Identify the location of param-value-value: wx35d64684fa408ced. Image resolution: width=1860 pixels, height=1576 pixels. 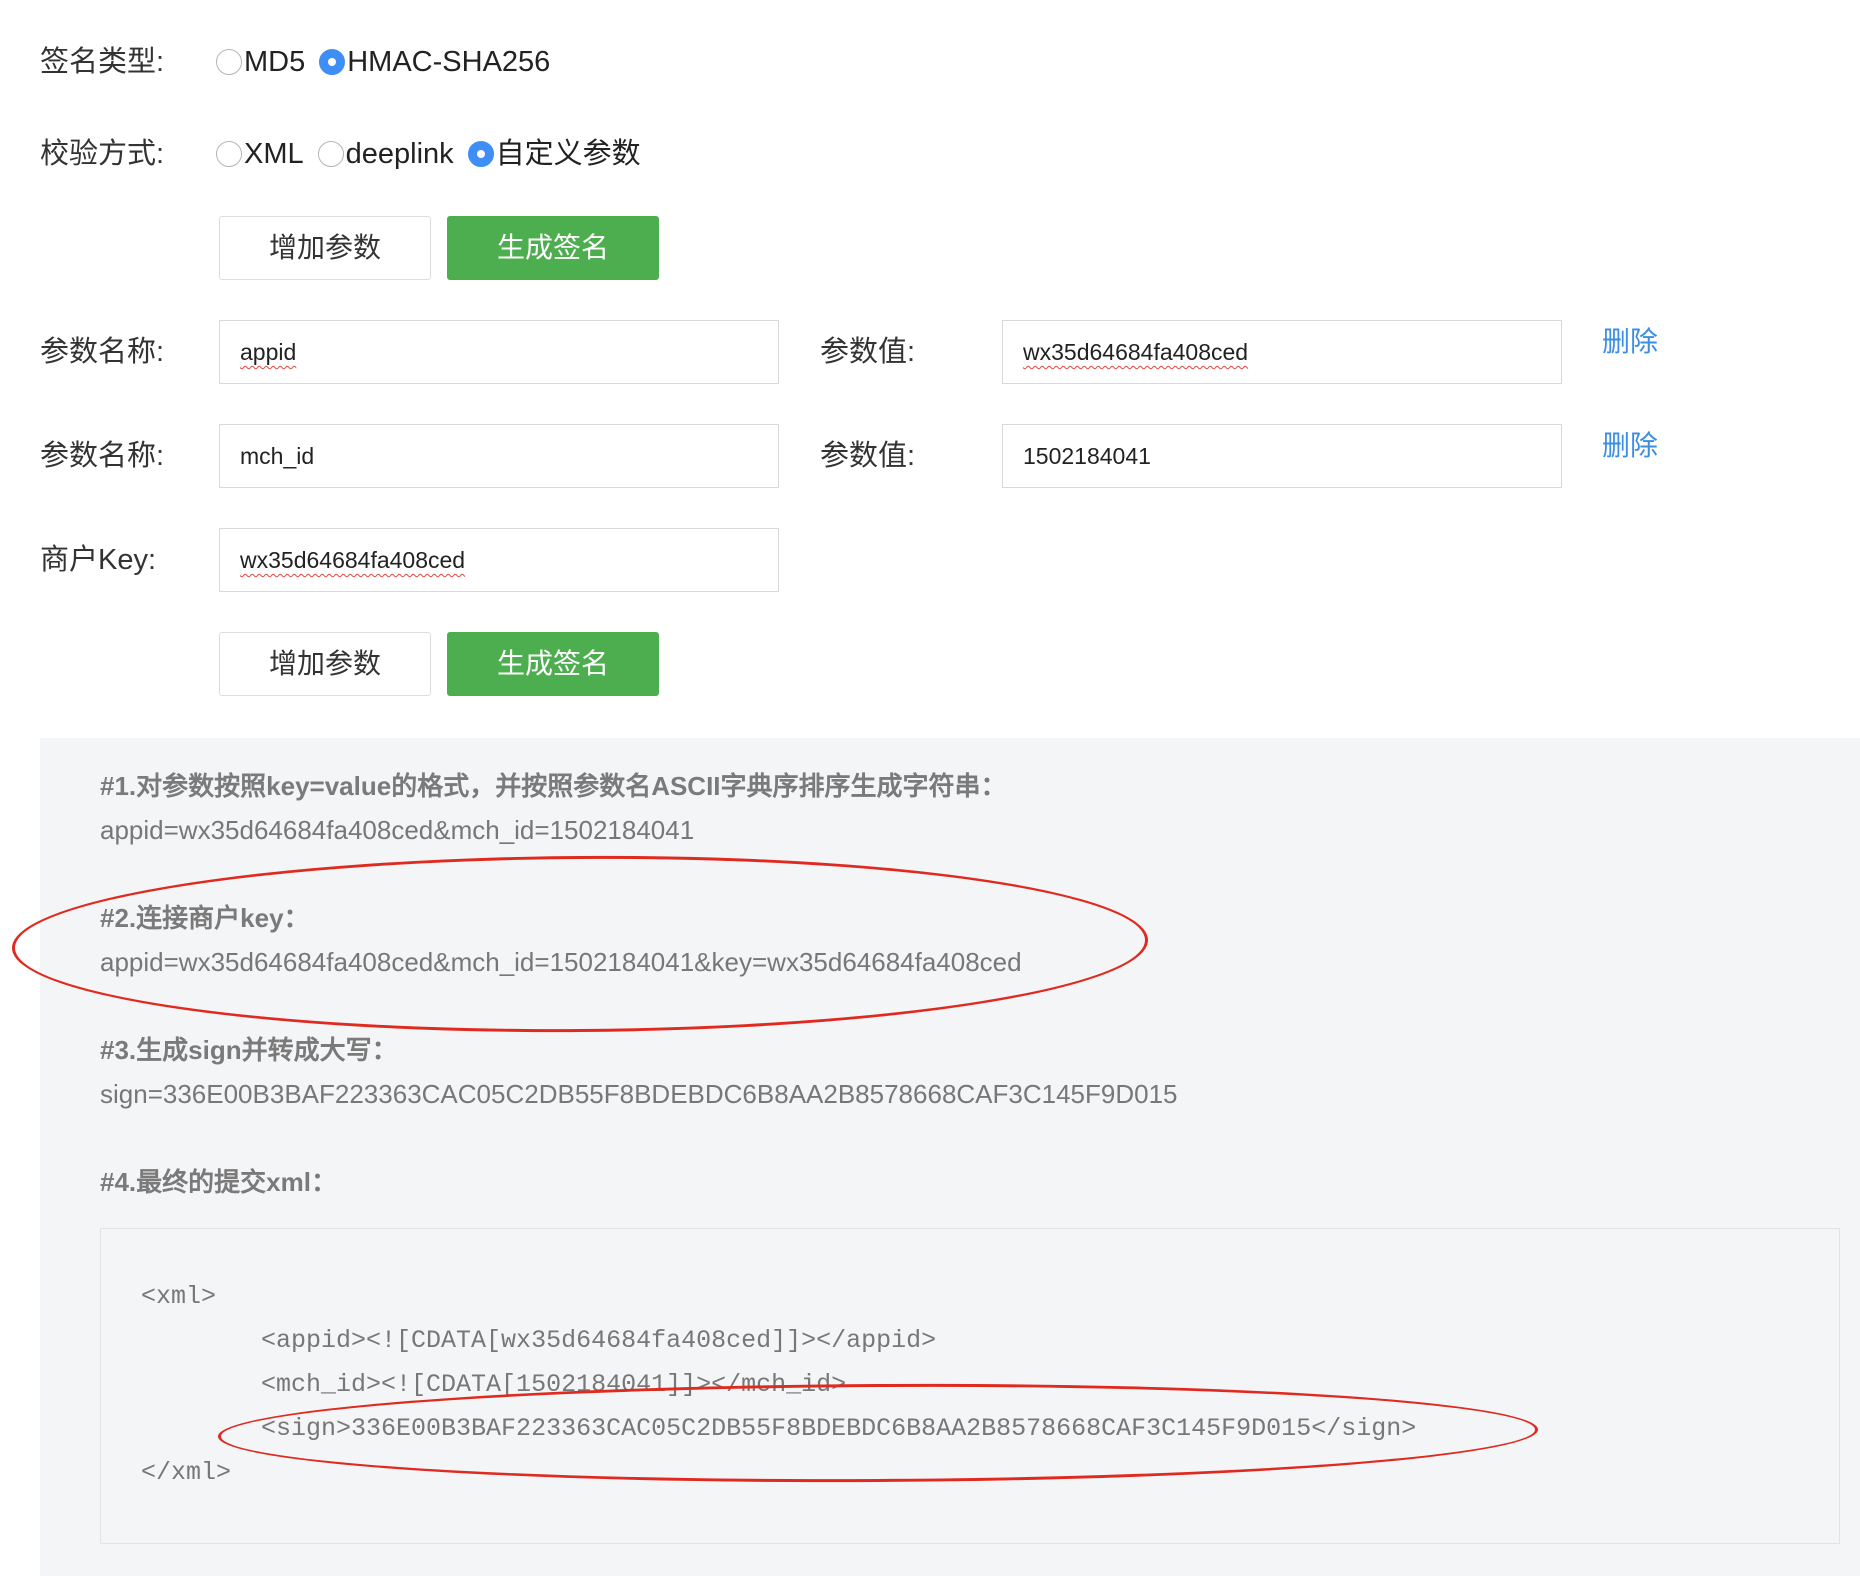
(1136, 352).